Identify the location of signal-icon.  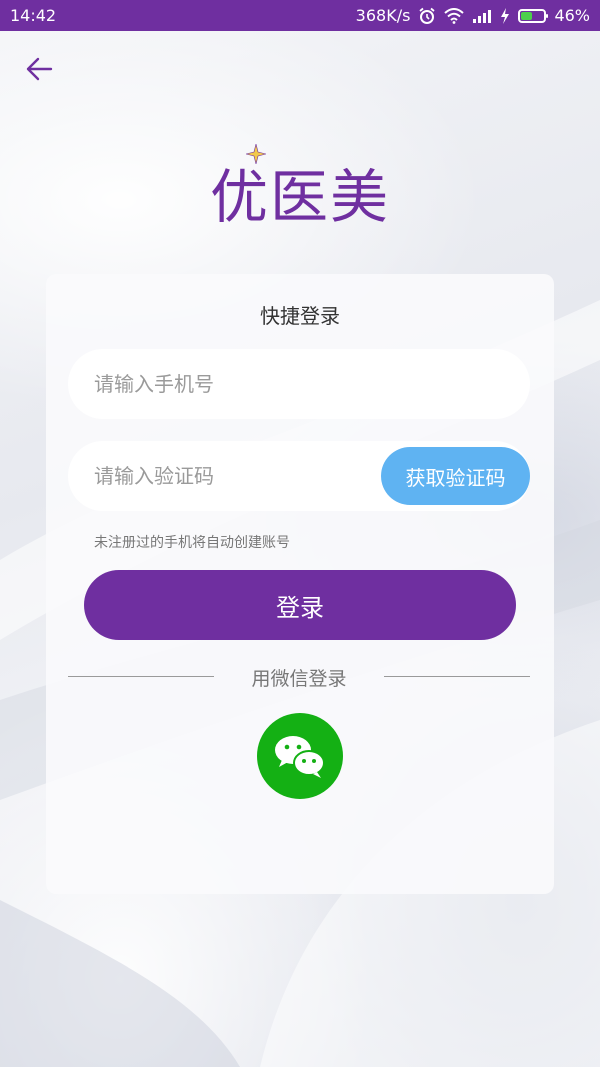
(482, 16).